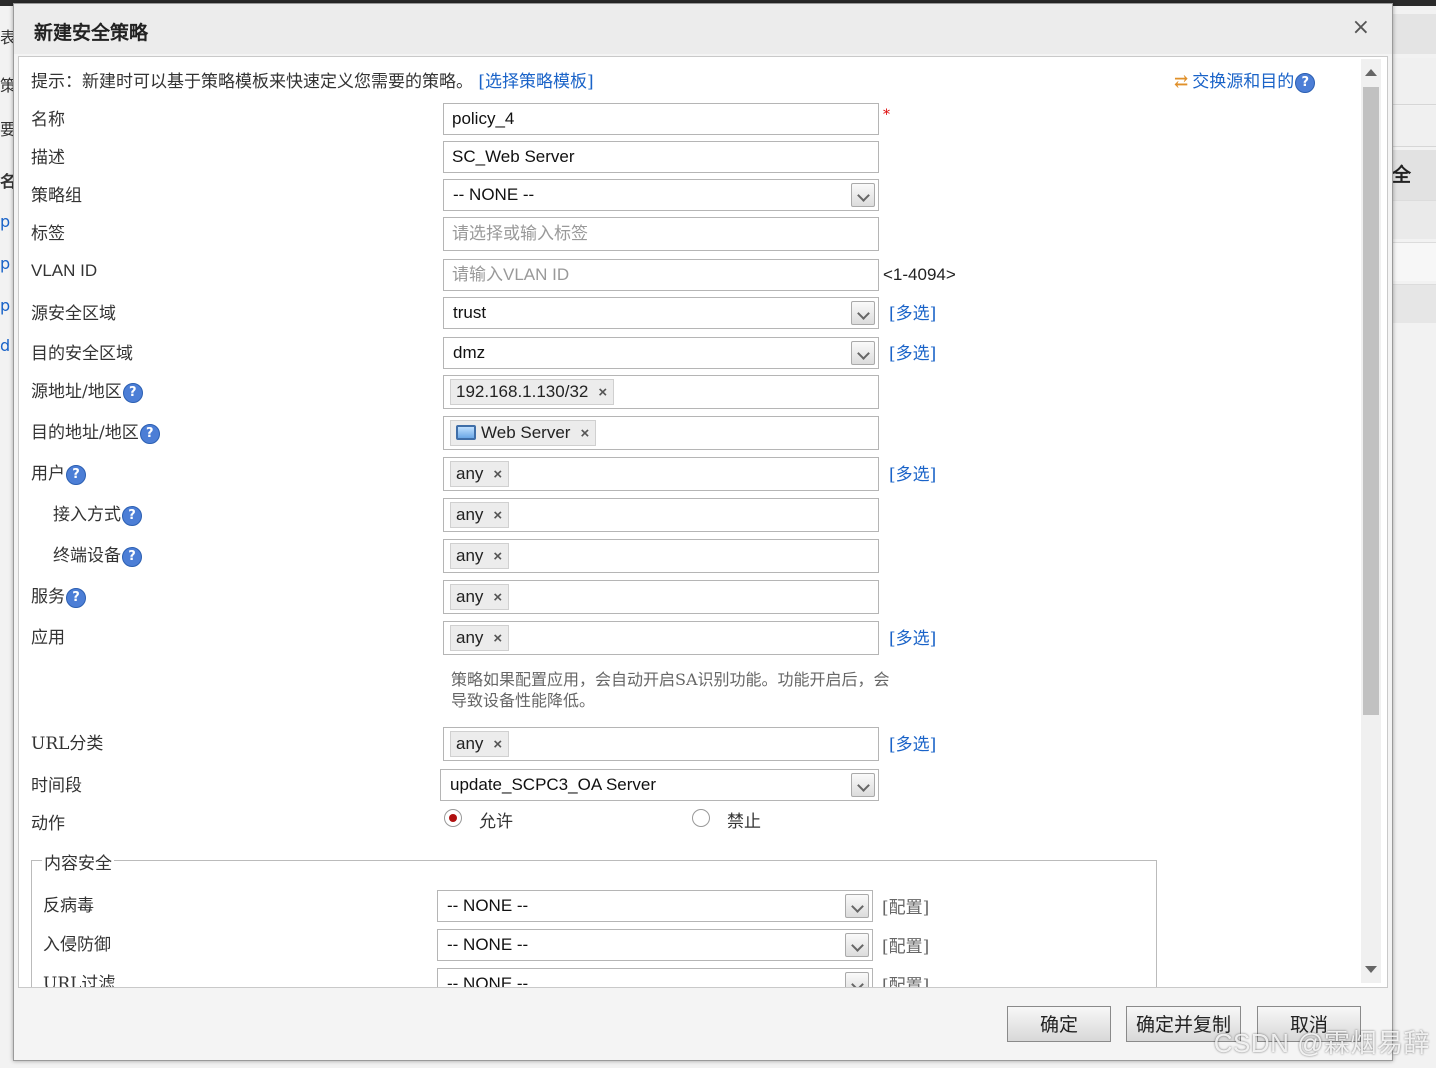  I want to click on swap-src-dst-link: ⇄ 交换源和目的?, so click(1245, 80).